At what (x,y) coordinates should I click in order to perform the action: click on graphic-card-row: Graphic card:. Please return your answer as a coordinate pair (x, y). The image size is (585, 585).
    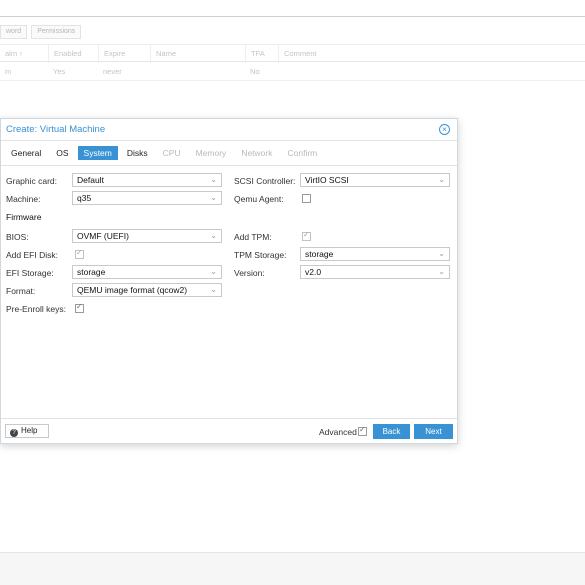
    Looking at the image, I should click on (31, 180).